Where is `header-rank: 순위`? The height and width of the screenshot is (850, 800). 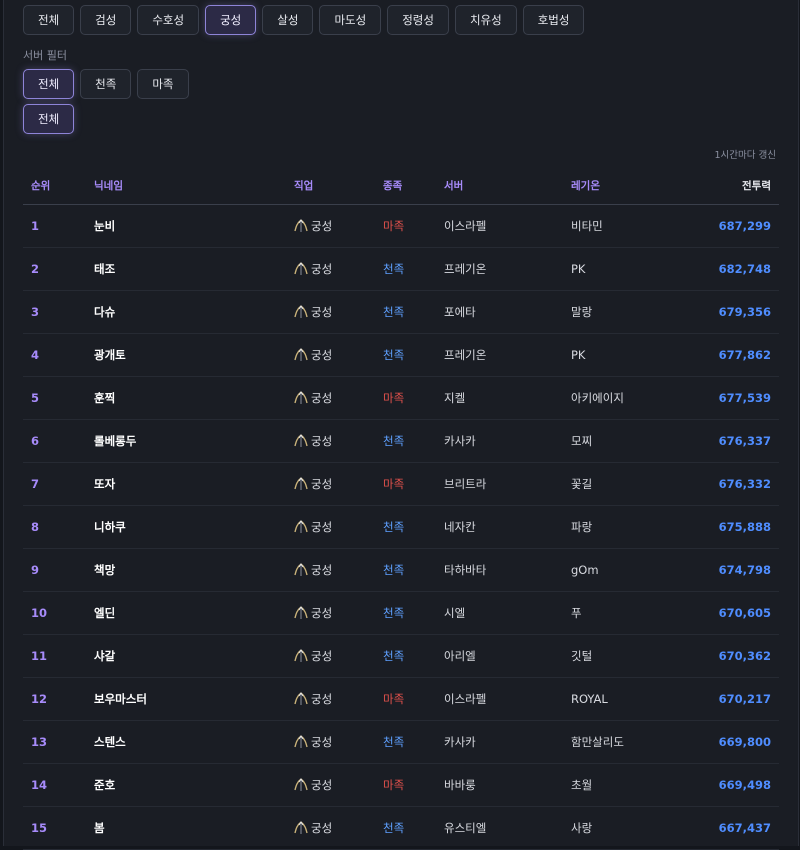
header-rank: 순위 is located at coordinates (58, 185).